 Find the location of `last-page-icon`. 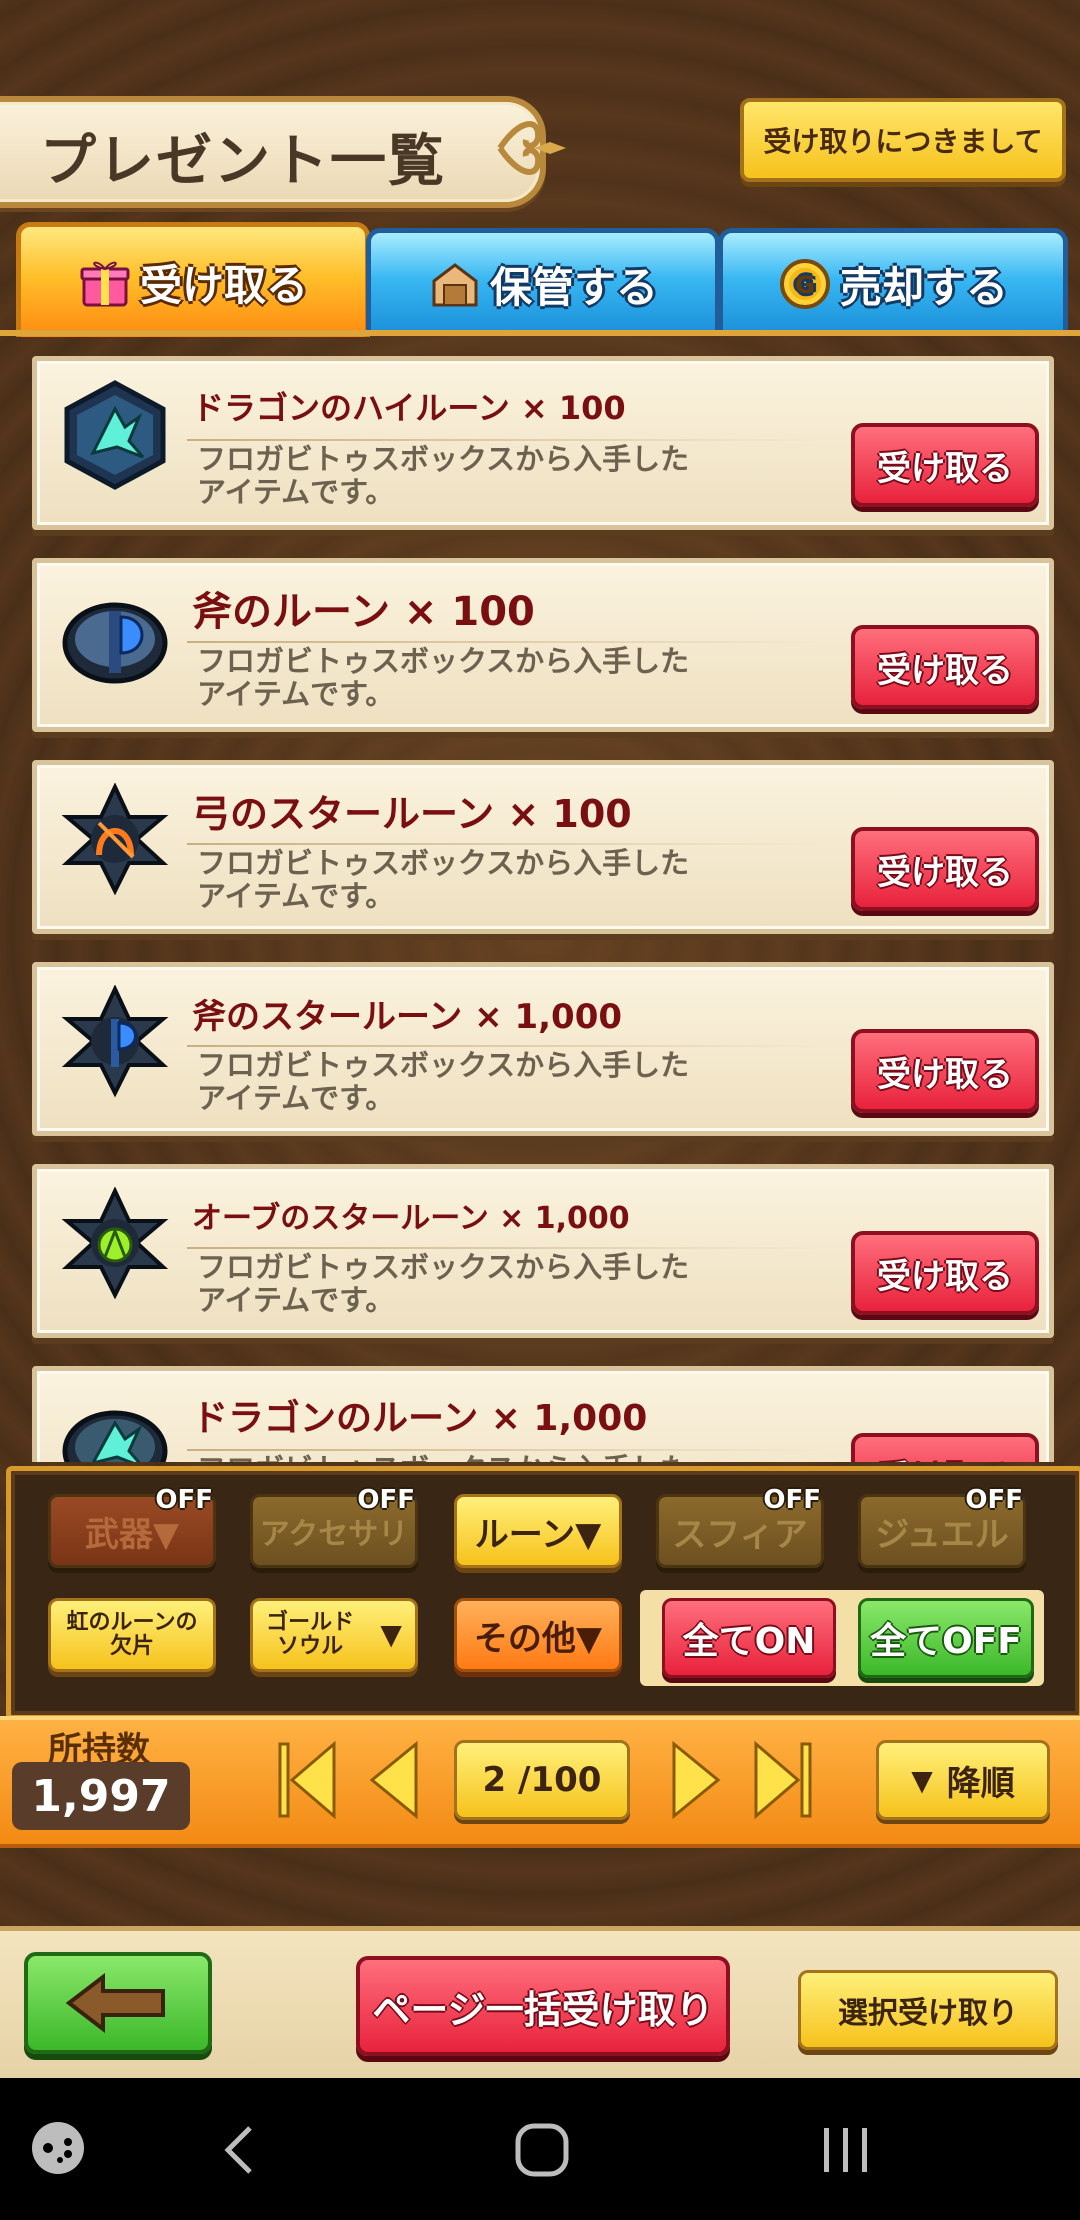

last-page-icon is located at coordinates (783, 1780).